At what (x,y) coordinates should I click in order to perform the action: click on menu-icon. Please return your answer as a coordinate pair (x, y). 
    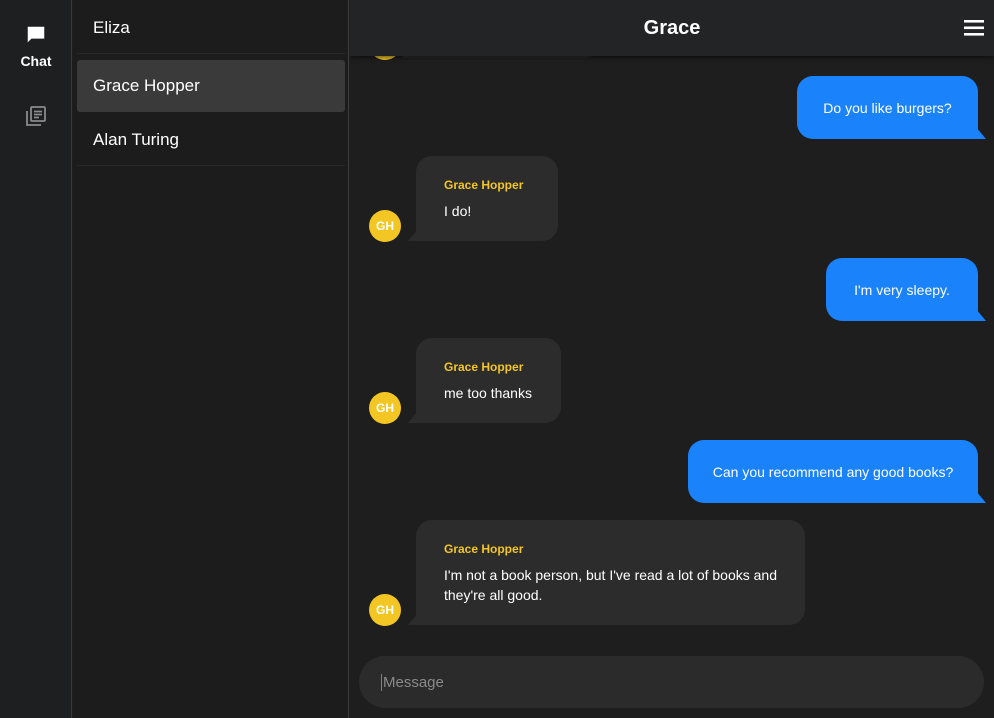
    Looking at the image, I should click on (974, 28).